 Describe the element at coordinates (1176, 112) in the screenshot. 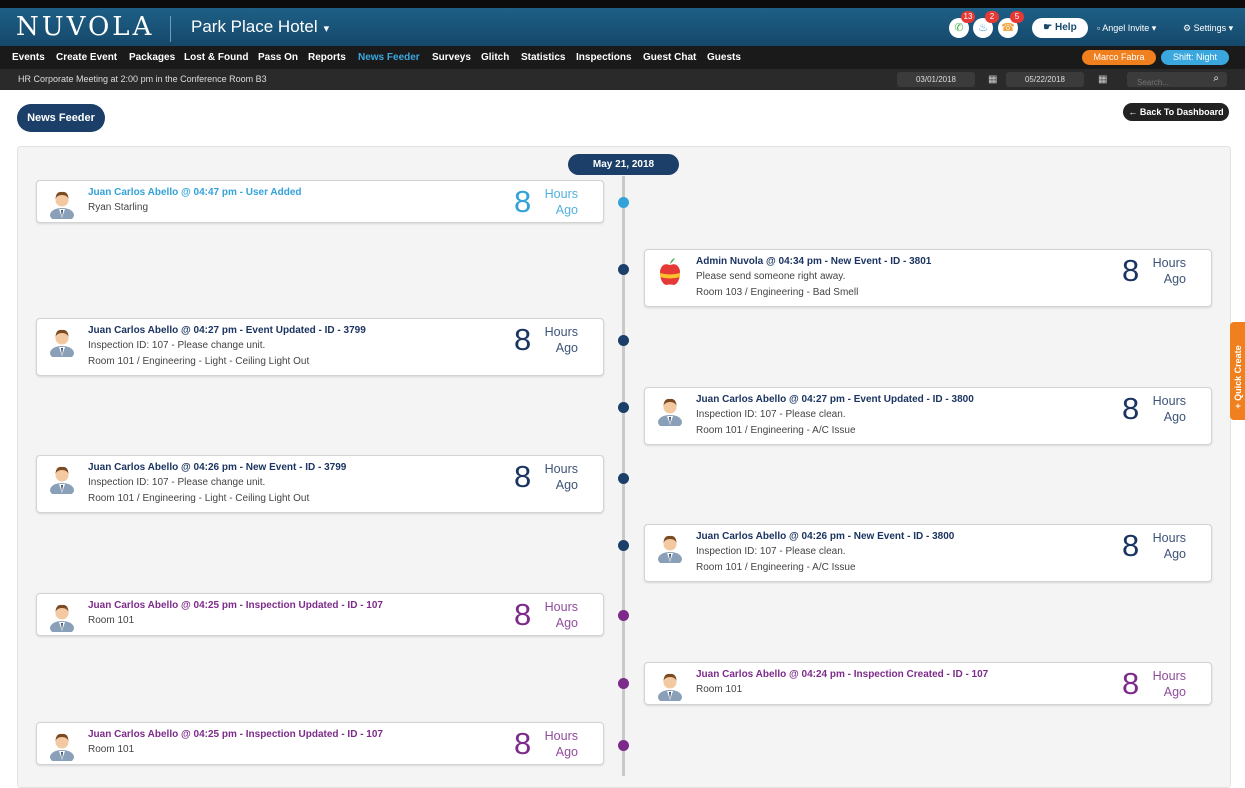

I see `back-to-dashboard-button: ← Back To Dashboard` at that location.